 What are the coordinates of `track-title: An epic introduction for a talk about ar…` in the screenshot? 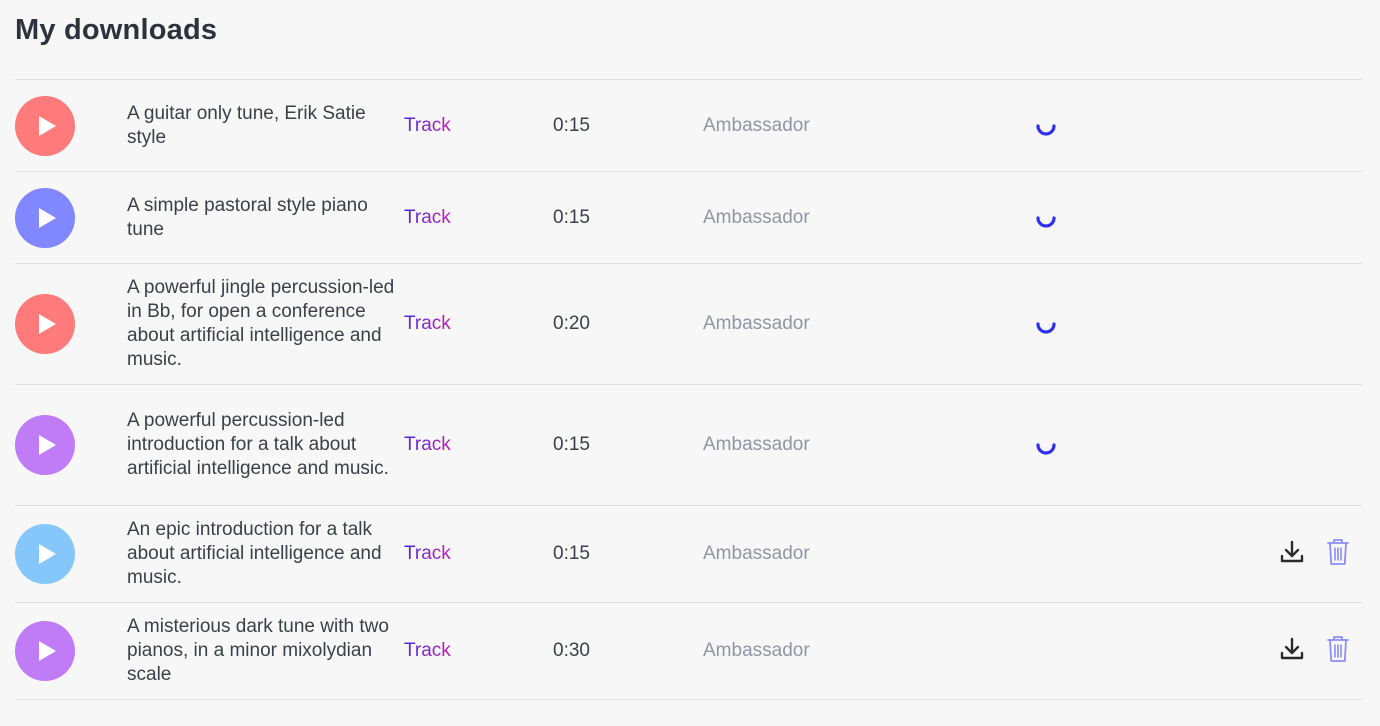 It's located at (254, 553).